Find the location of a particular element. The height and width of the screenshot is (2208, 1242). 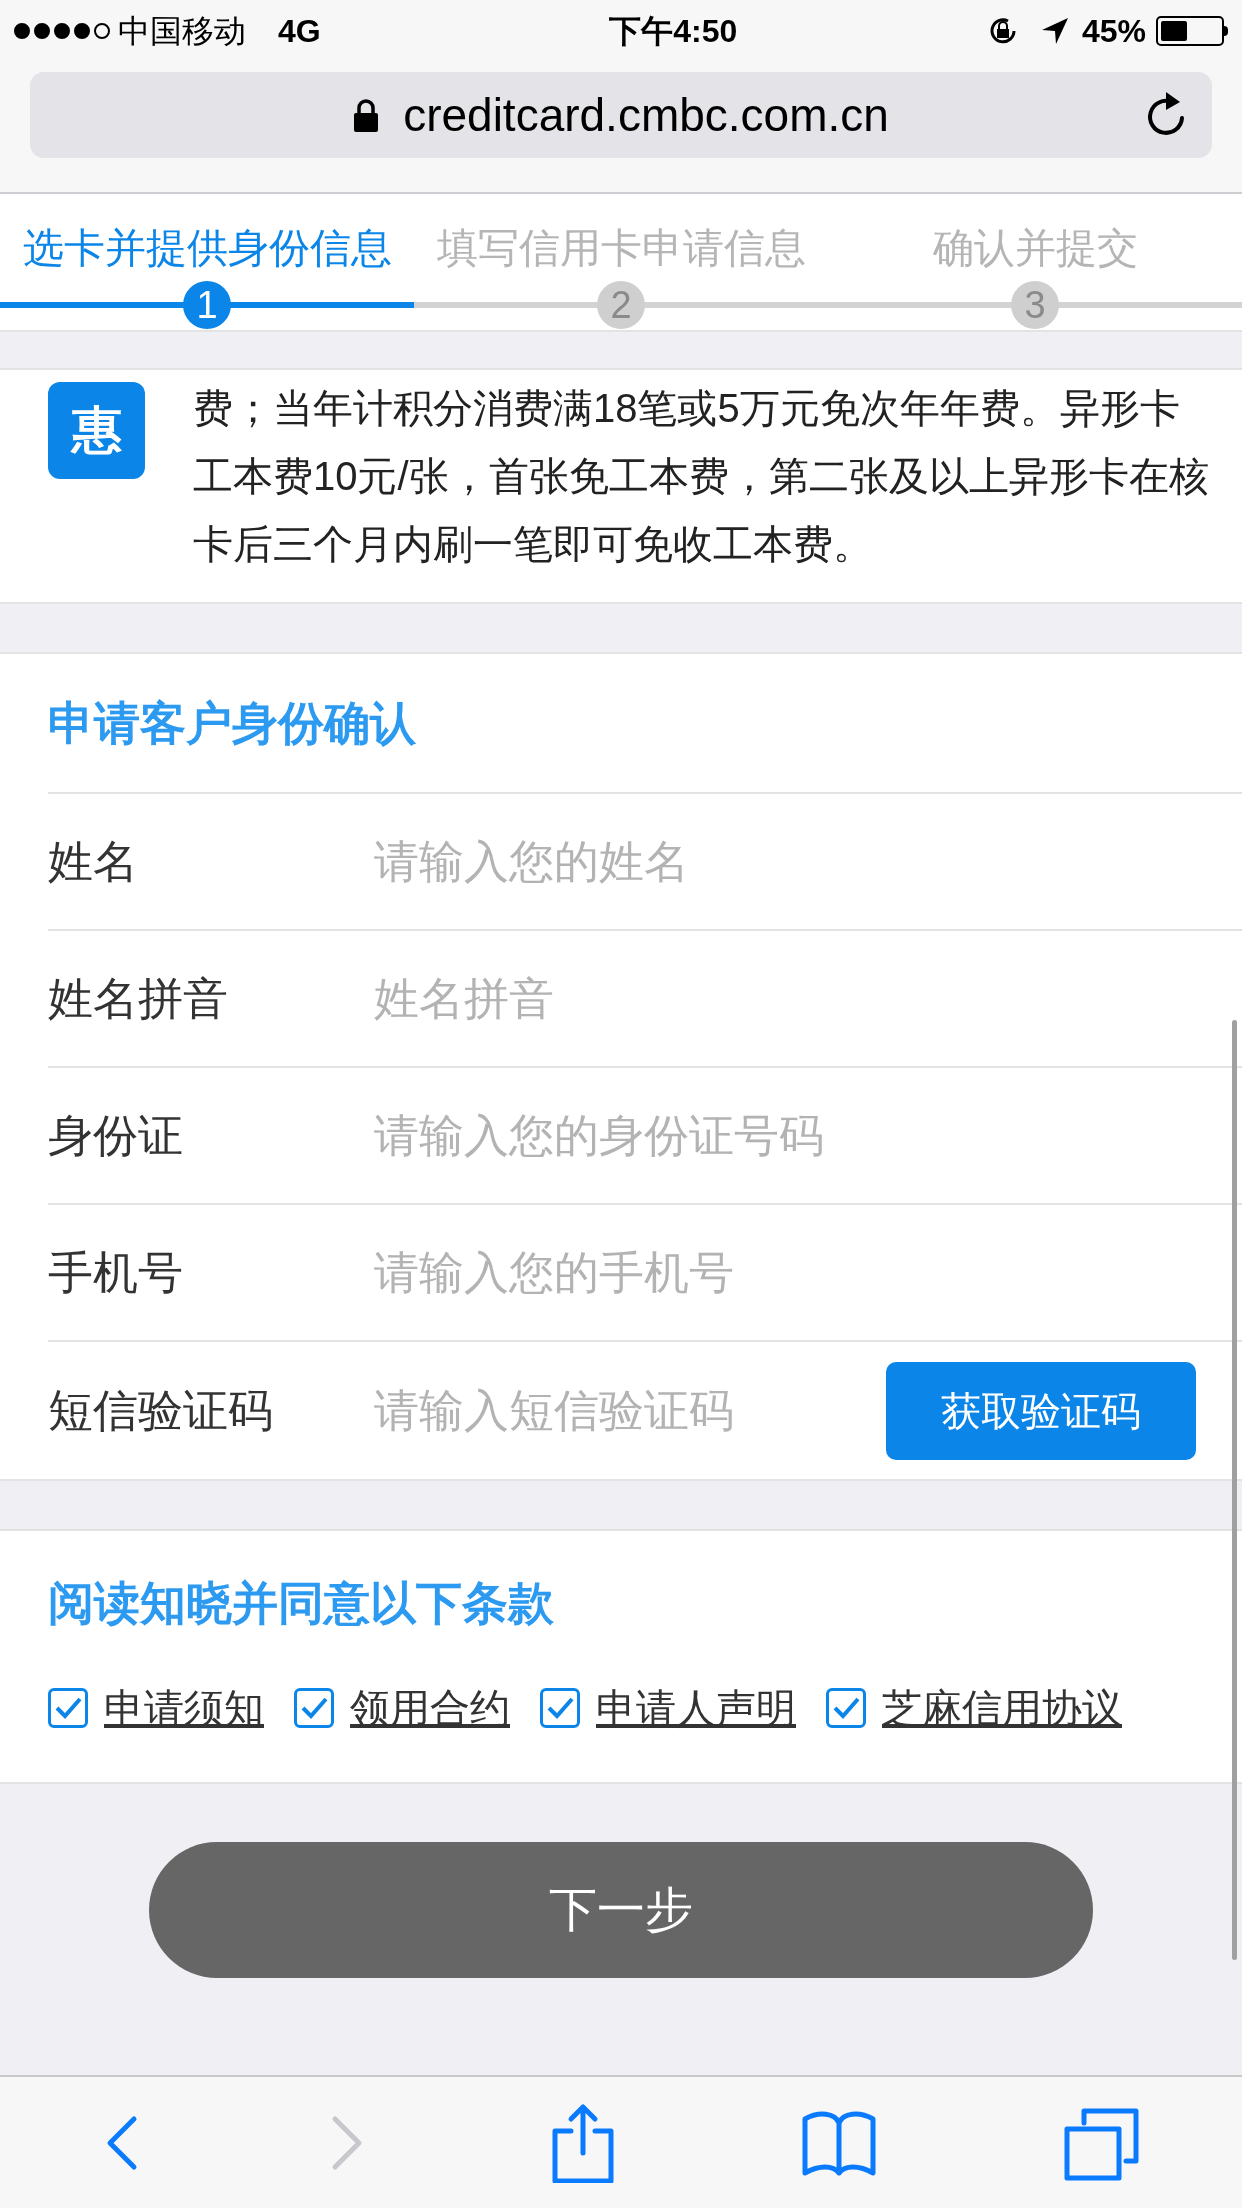

text-field: 姓名拼音 is located at coordinates (808, 998).